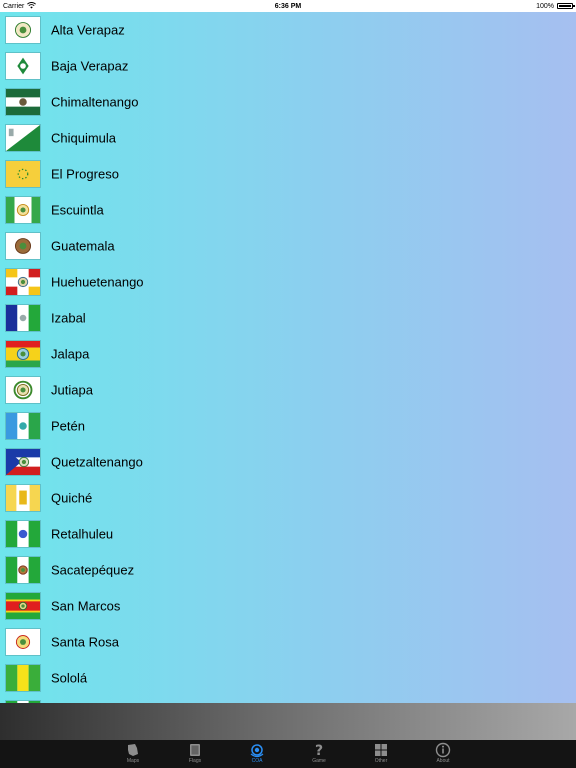 This screenshot has width=576, height=768. I want to click on status-time: 6:36 PM, so click(288, 6).